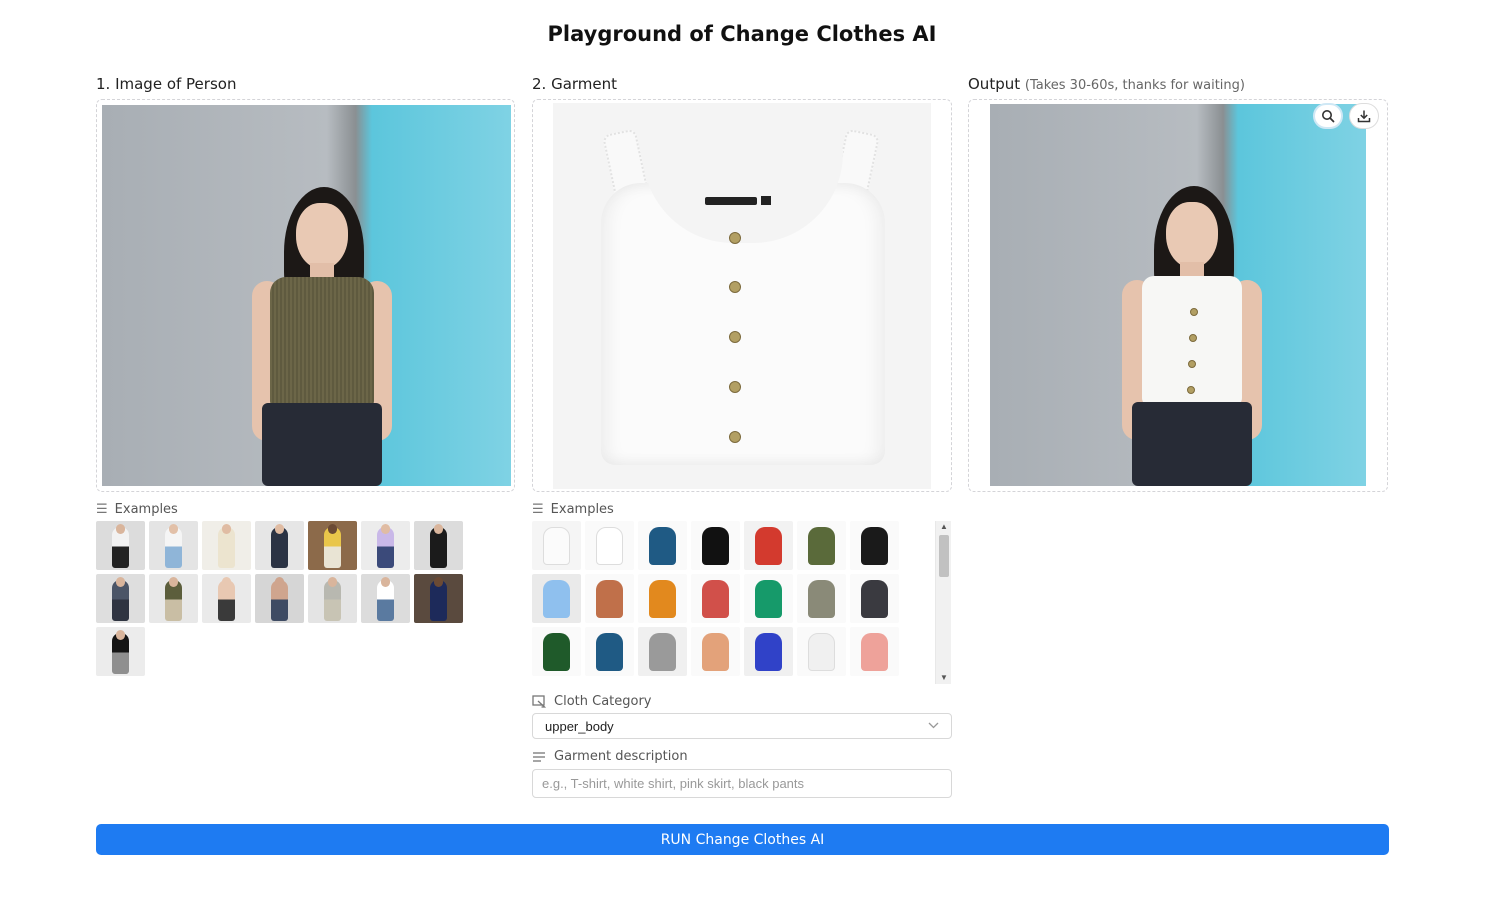 The image size is (1500, 900). Describe the element at coordinates (742, 598) in the screenshot. I see `garment-examples-grid` at that location.